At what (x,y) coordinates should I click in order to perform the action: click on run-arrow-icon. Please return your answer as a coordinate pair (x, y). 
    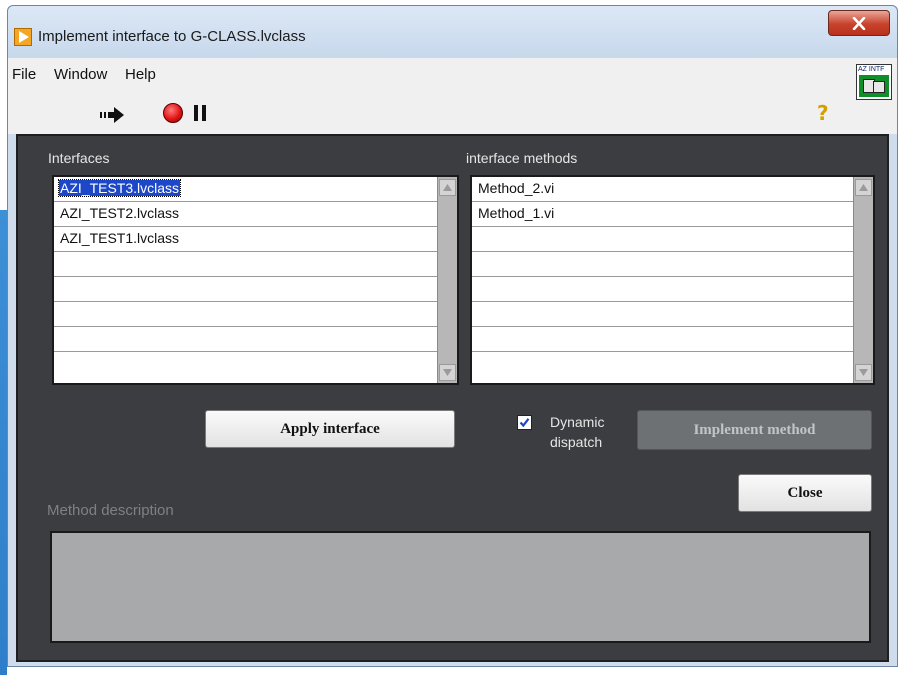
    Looking at the image, I should click on (113, 117).